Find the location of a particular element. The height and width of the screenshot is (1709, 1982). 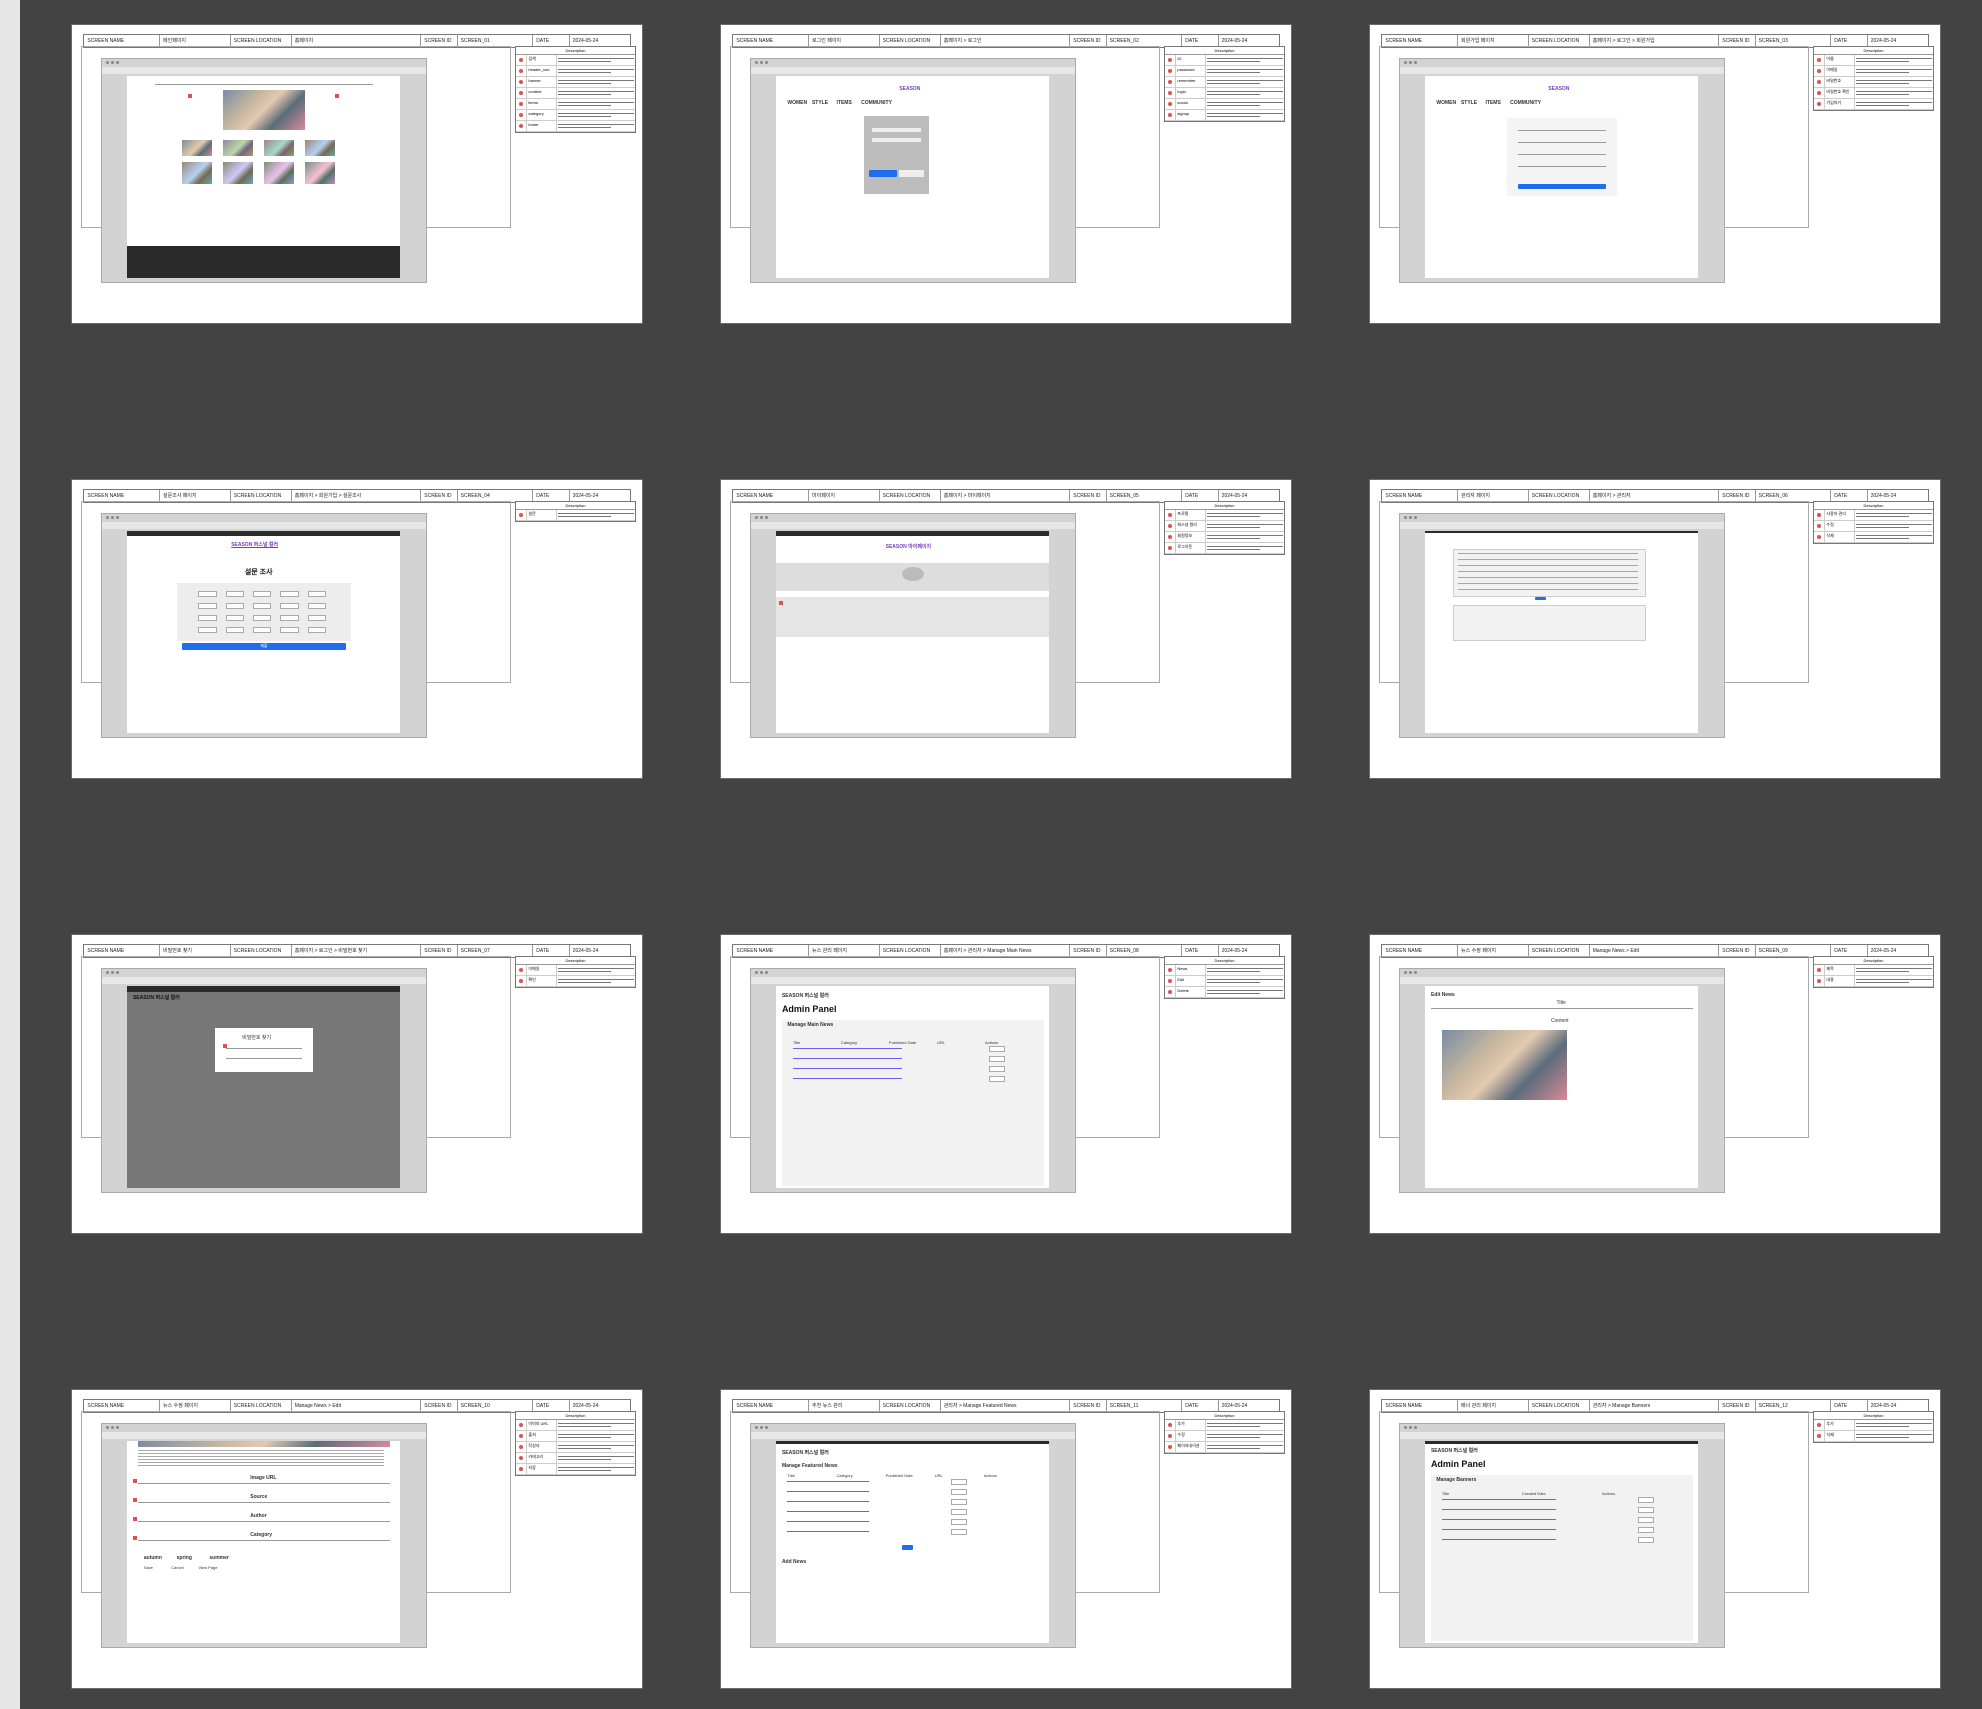

email-input is located at coordinates (264, 1048).